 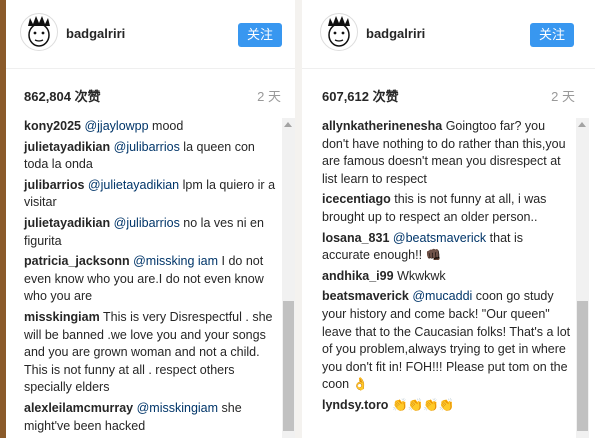 What do you see at coordinates (78, 408) in the screenshot?
I see `comment-username: alexleilamcmurray` at bounding box center [78, 408].